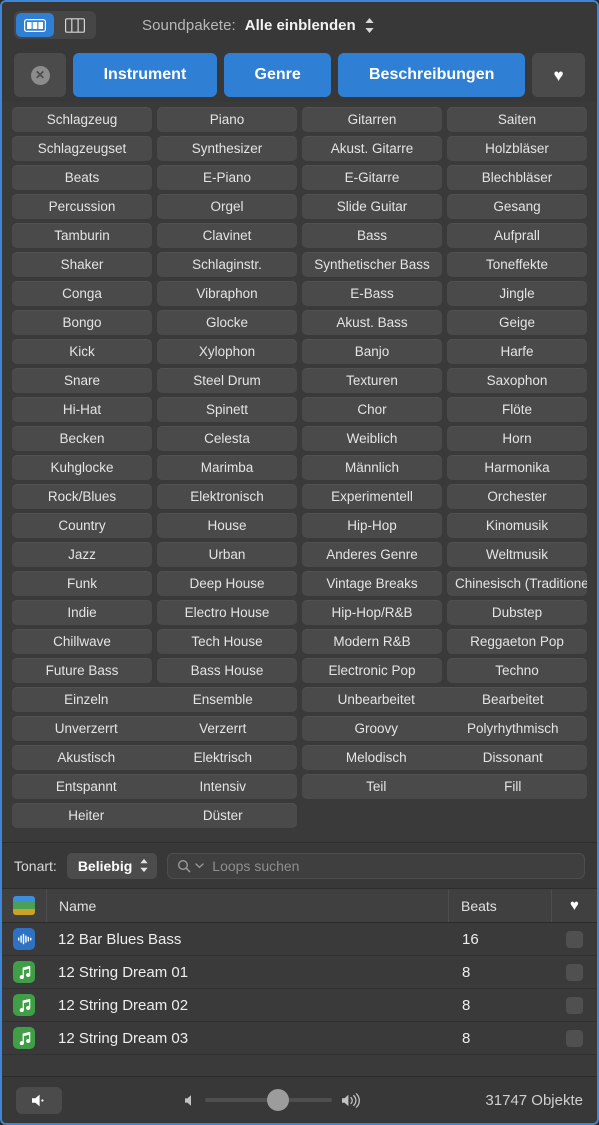  What do you see at coordinates (372, 525) in the screenshot?
I see `keyword-button: Hip-Hop` at bounding box center [372, 525].